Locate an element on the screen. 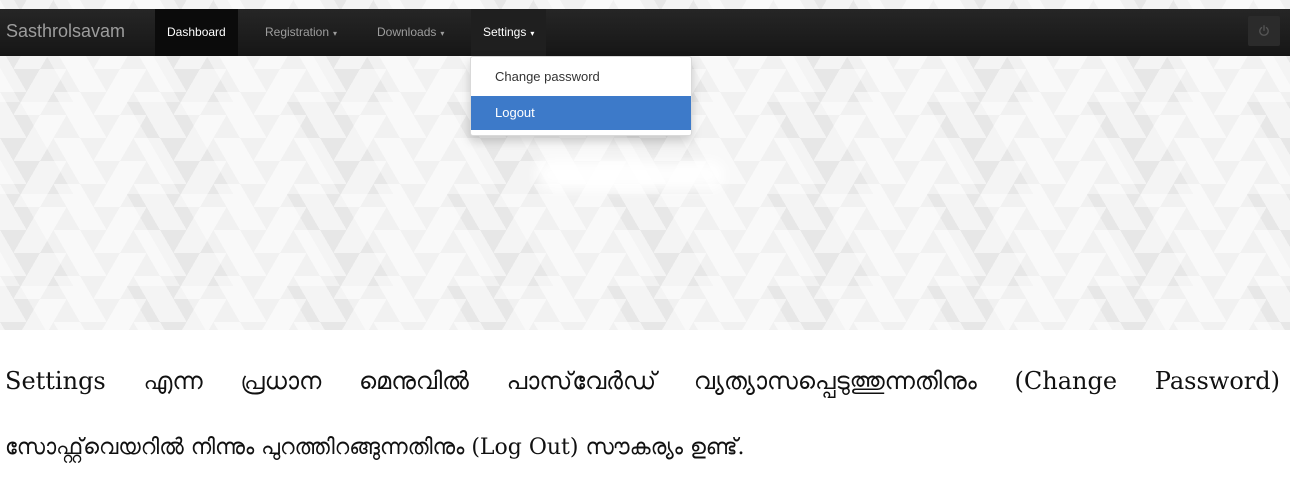 The width and height of the screenshot is (1290, 481). nav-registration-label: Registration is located at coordinates (297, 32).